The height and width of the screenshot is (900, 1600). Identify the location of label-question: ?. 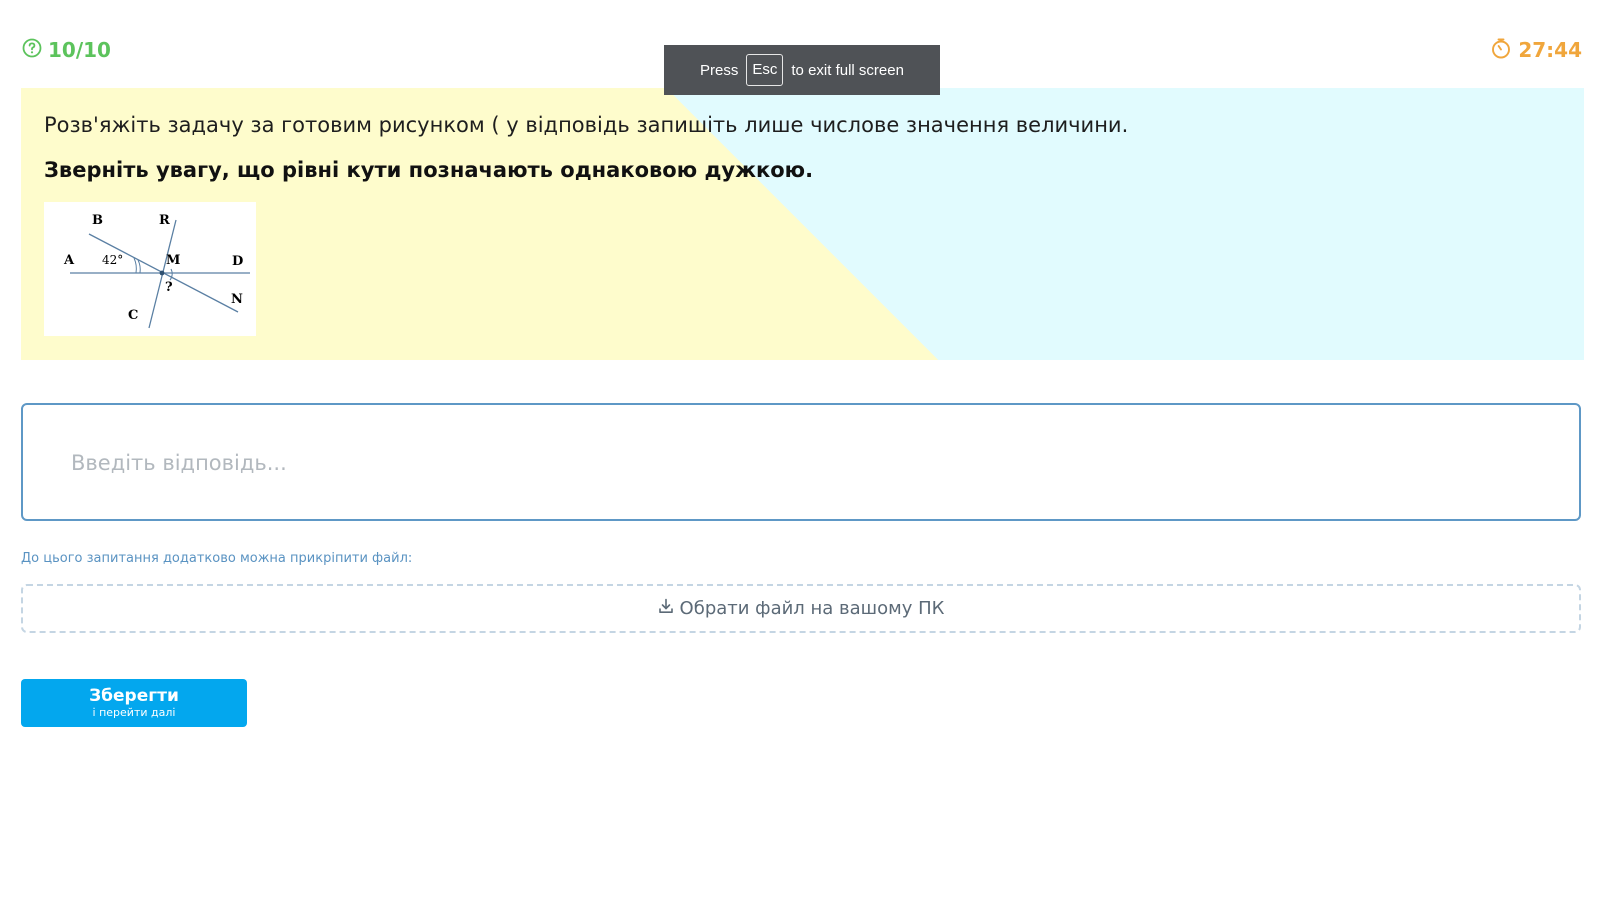
(169, 287).